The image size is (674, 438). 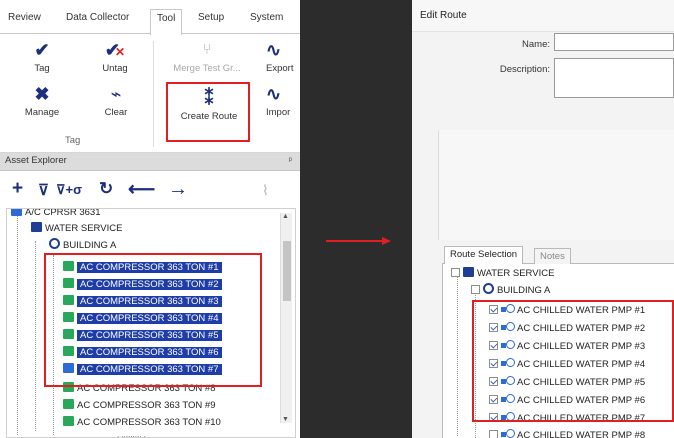 I want to click on import-button-label: Impor, so click(x=278, y=112).